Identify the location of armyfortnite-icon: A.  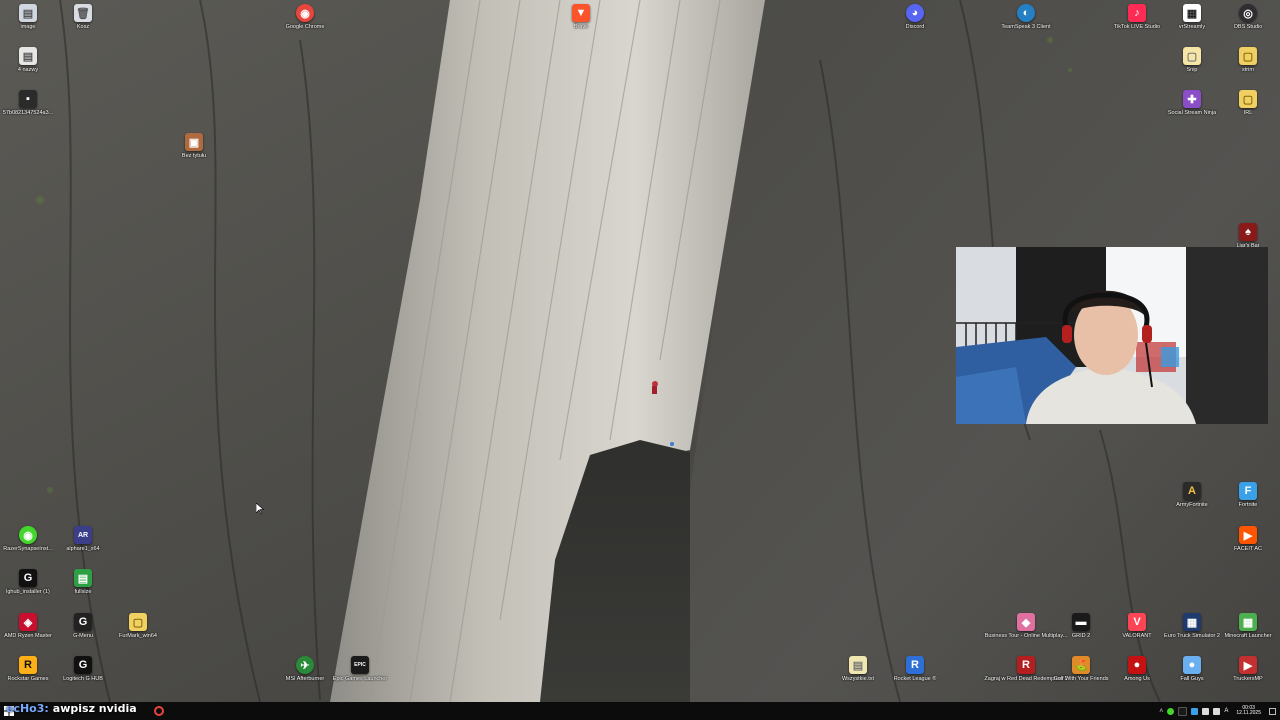
(1192, 491).